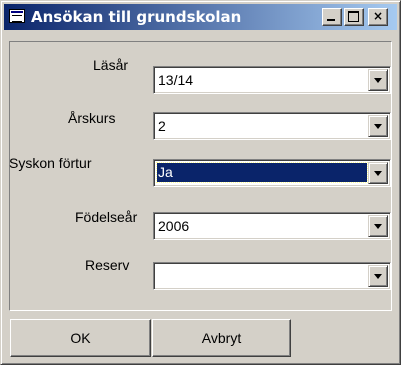 This screenshot has height=365, width=401. I want to click on form-icon, so click(17, 16).